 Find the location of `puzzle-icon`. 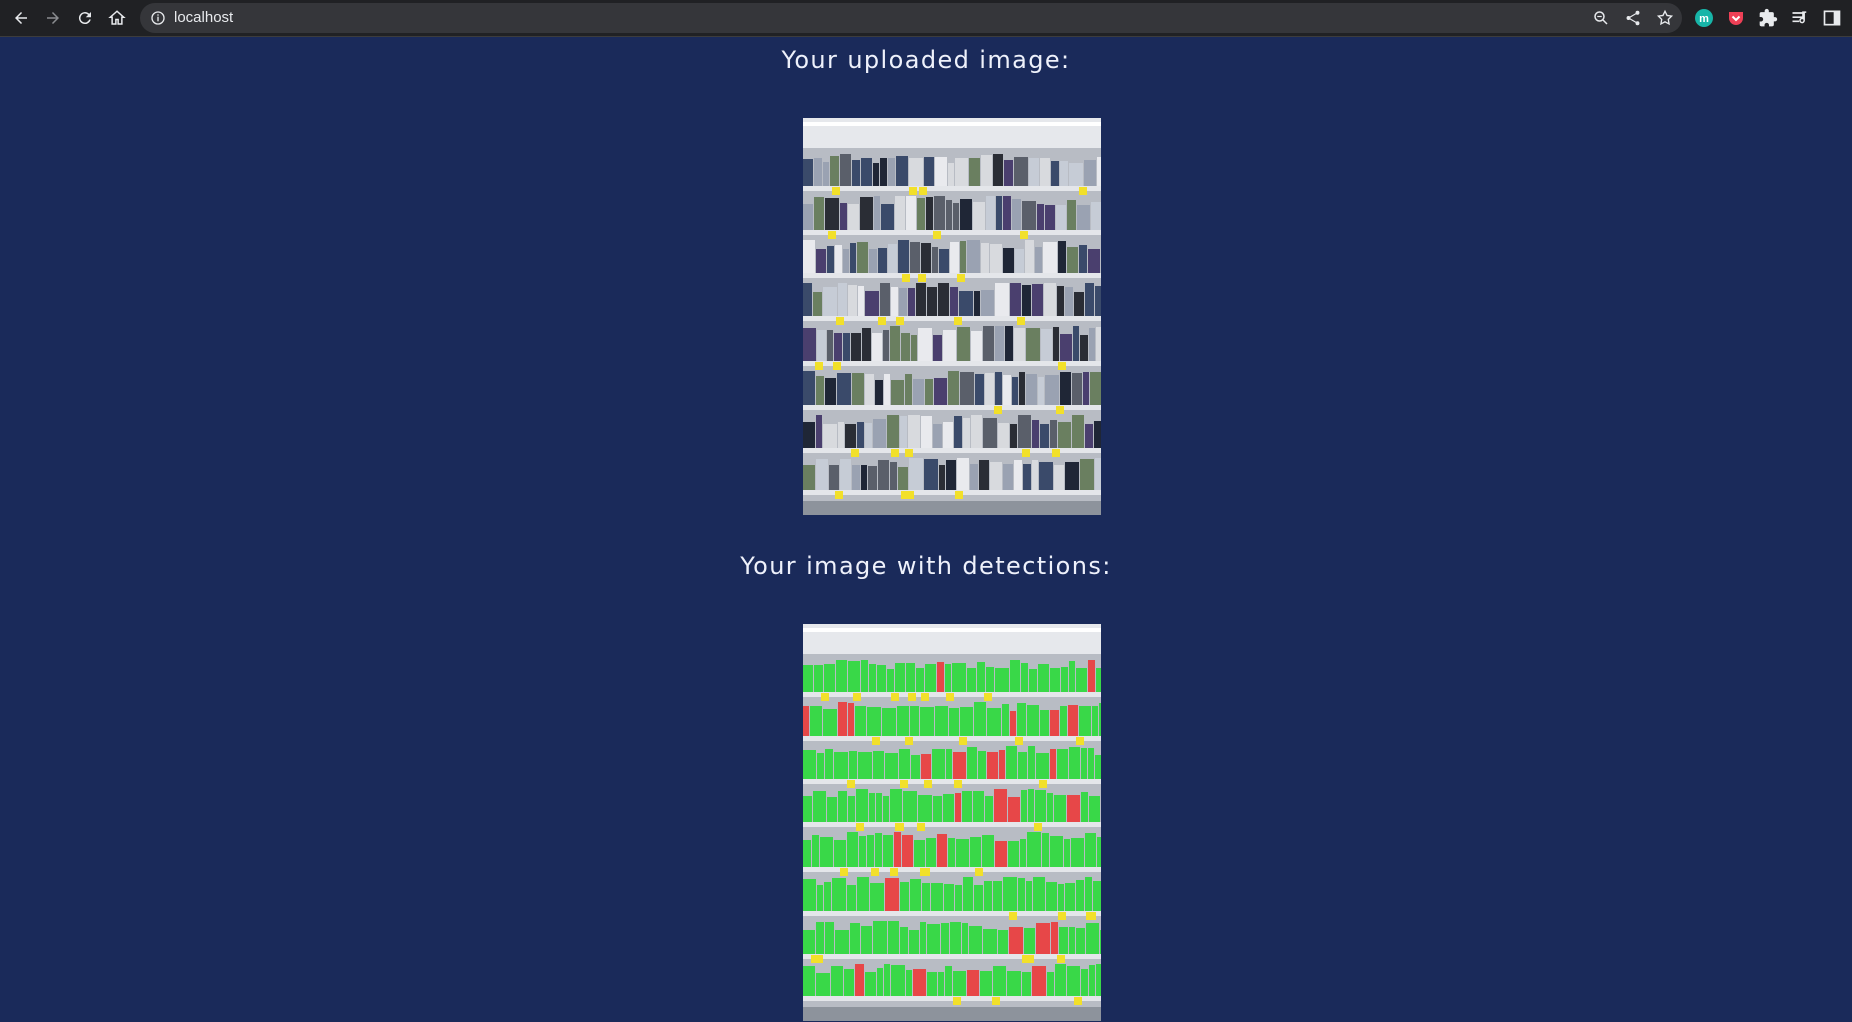

puzzle-icon is located at coordinates (1768, 18).